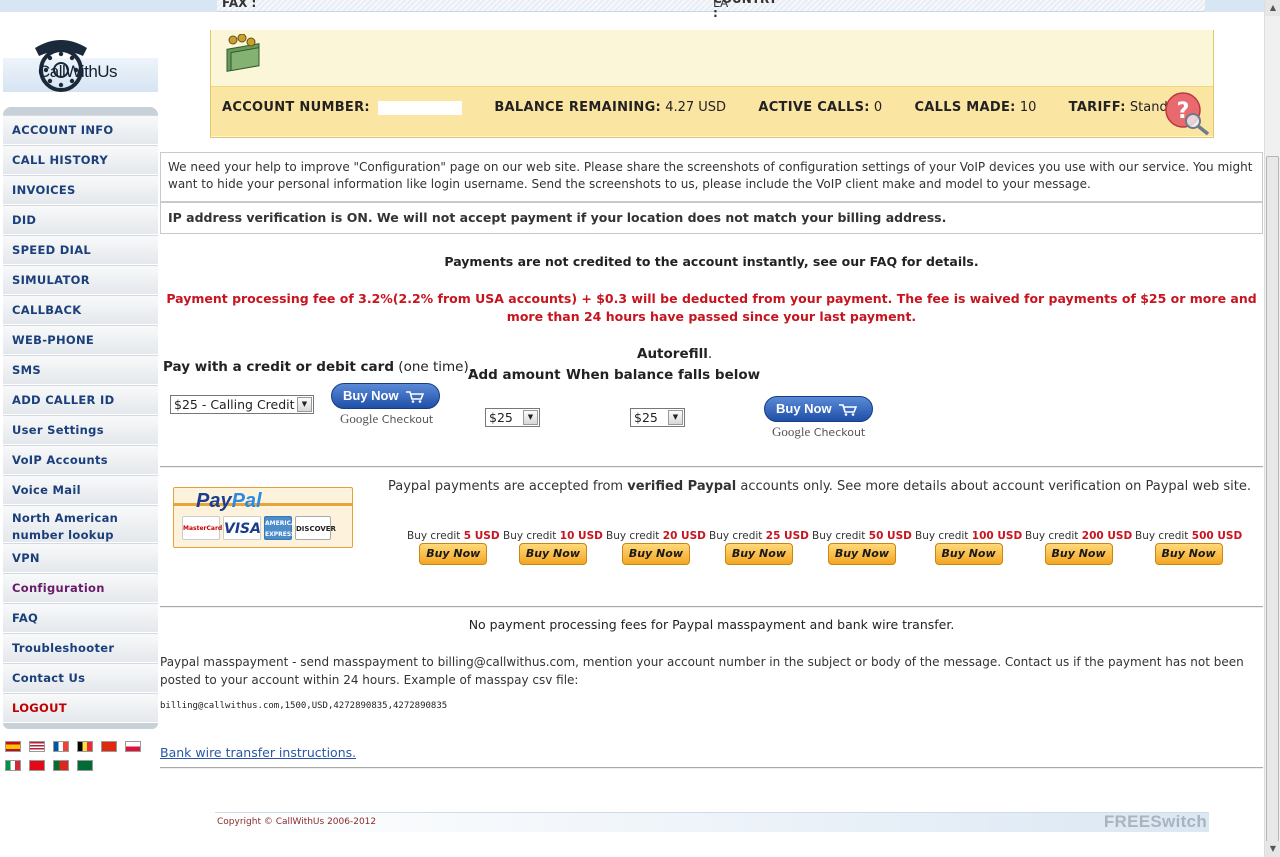  Describe the element at coordinates (80, 280) in the screenshot. I see `sidebar-item-simulator: SIMULATOR` at that location.